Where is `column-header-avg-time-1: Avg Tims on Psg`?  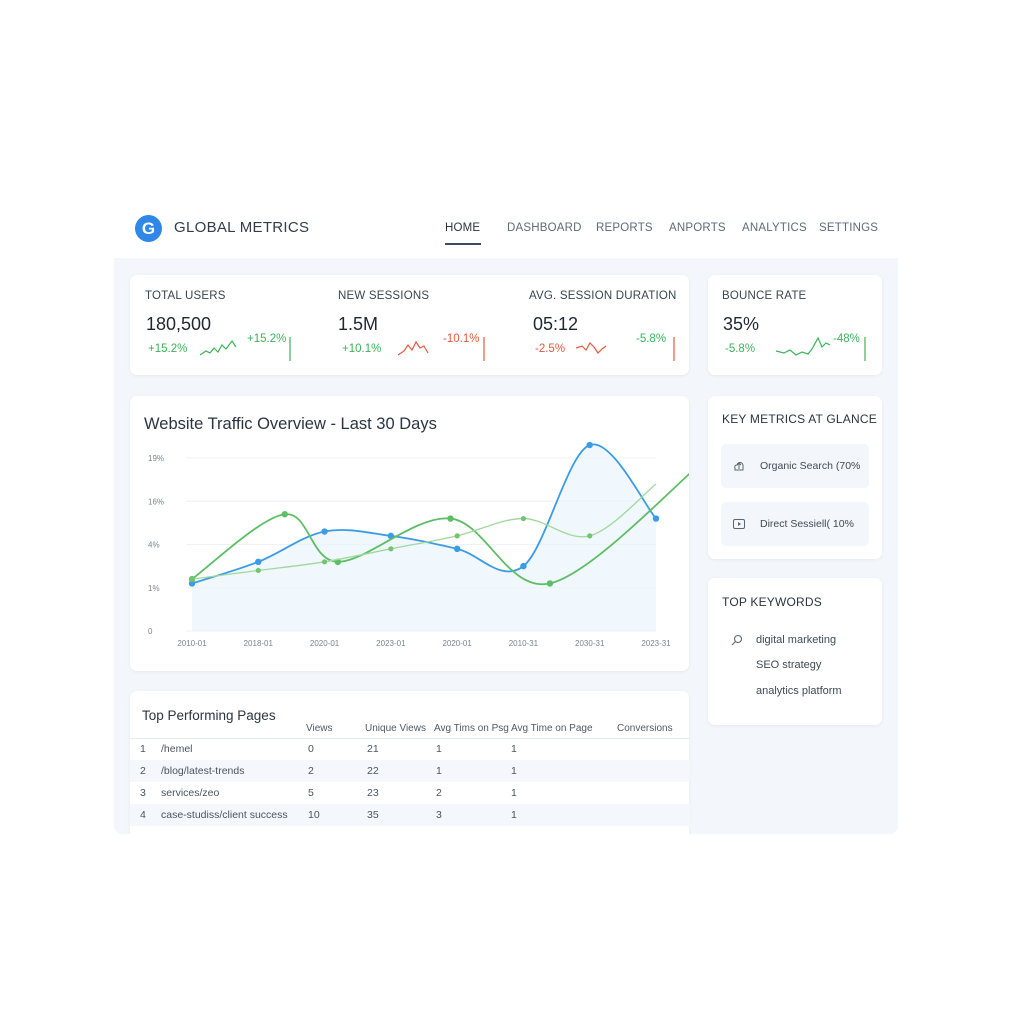
column-header-avg-time-1: Avg Tims on Psg is located at coordinates (471, 728).